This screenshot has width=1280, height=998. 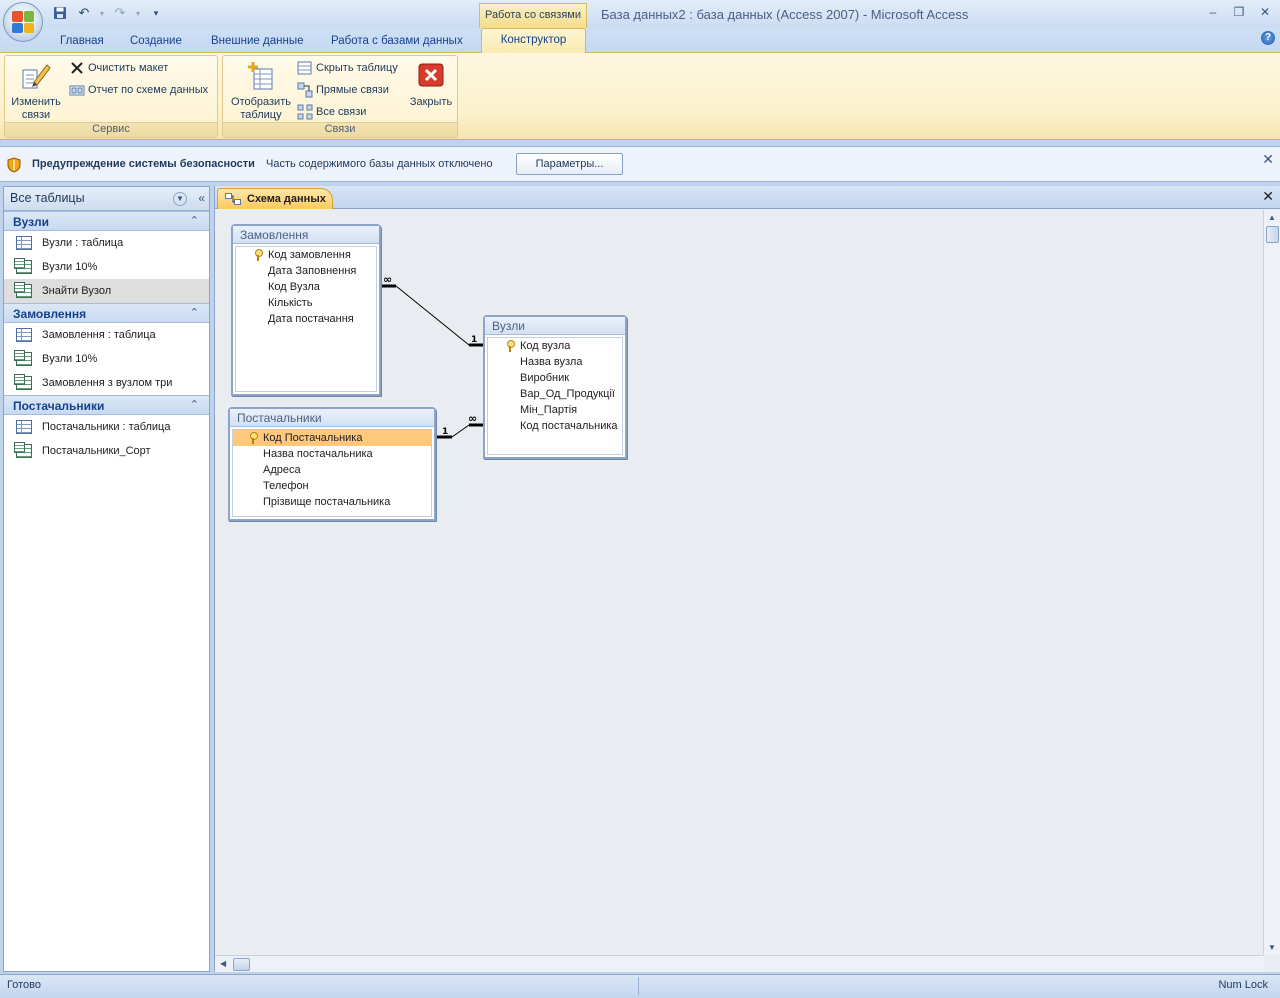 I want to click on primary-key-icon, so click(x=510, y=346).